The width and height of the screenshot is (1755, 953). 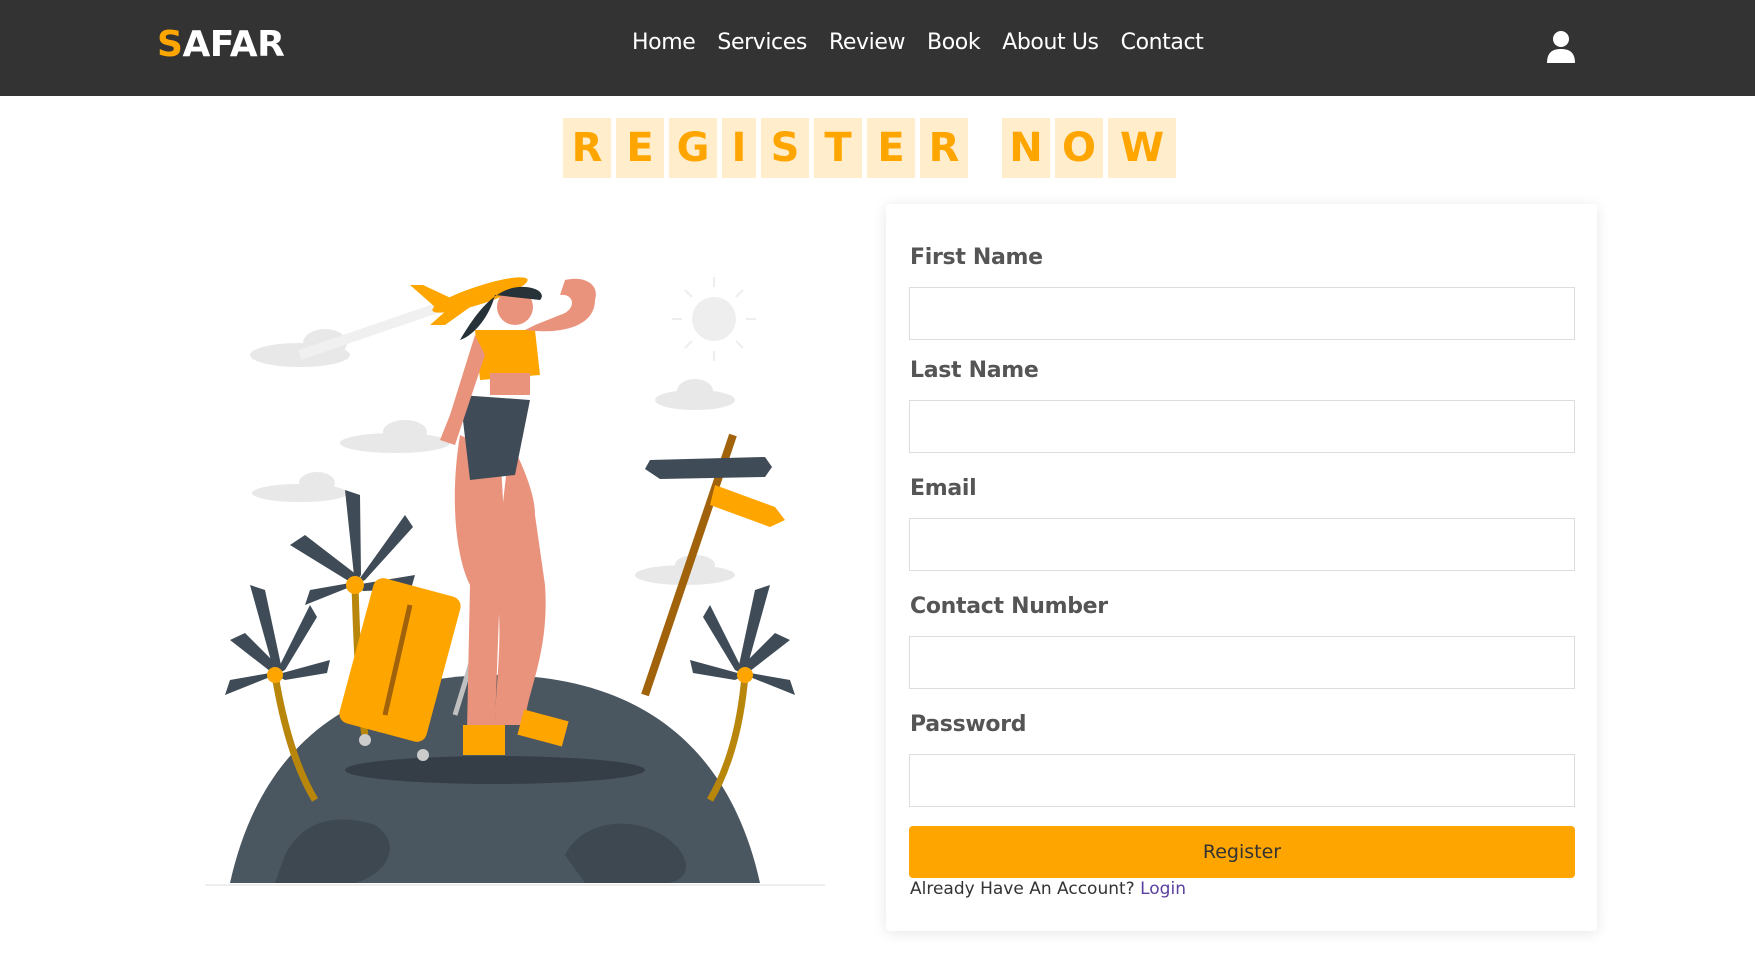 I want to click on login-prompt: Already Have An Account? Login, so click(x=1048, y=889).